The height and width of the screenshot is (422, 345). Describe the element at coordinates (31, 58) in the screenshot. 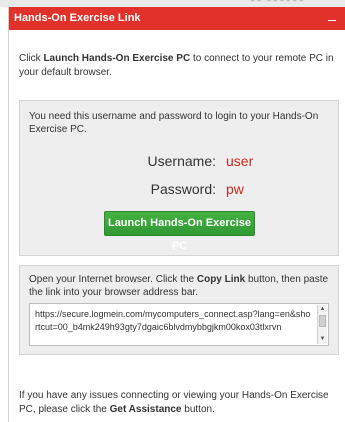

I see `intro-prefix: Click` at that location.